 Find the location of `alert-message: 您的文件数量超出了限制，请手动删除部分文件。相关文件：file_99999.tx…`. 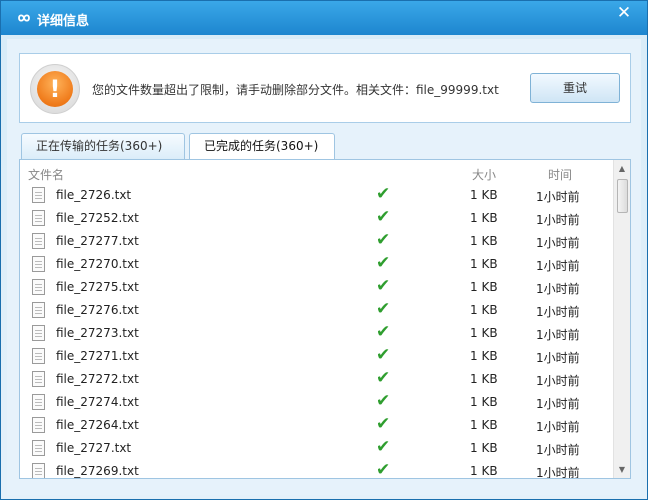

alert-message: 您的文件数量超出了限制，请手动删除部分文件。相关文件：file_99999.tx… is located at coordinates (295, 90).